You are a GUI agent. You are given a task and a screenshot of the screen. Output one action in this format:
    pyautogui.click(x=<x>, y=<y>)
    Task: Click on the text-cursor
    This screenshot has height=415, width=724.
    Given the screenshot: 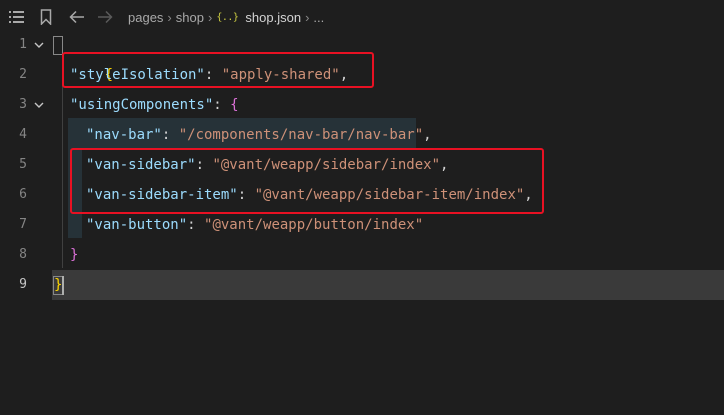 What is the action you would take?
    pyautogui.click(x=63, y=285)
    